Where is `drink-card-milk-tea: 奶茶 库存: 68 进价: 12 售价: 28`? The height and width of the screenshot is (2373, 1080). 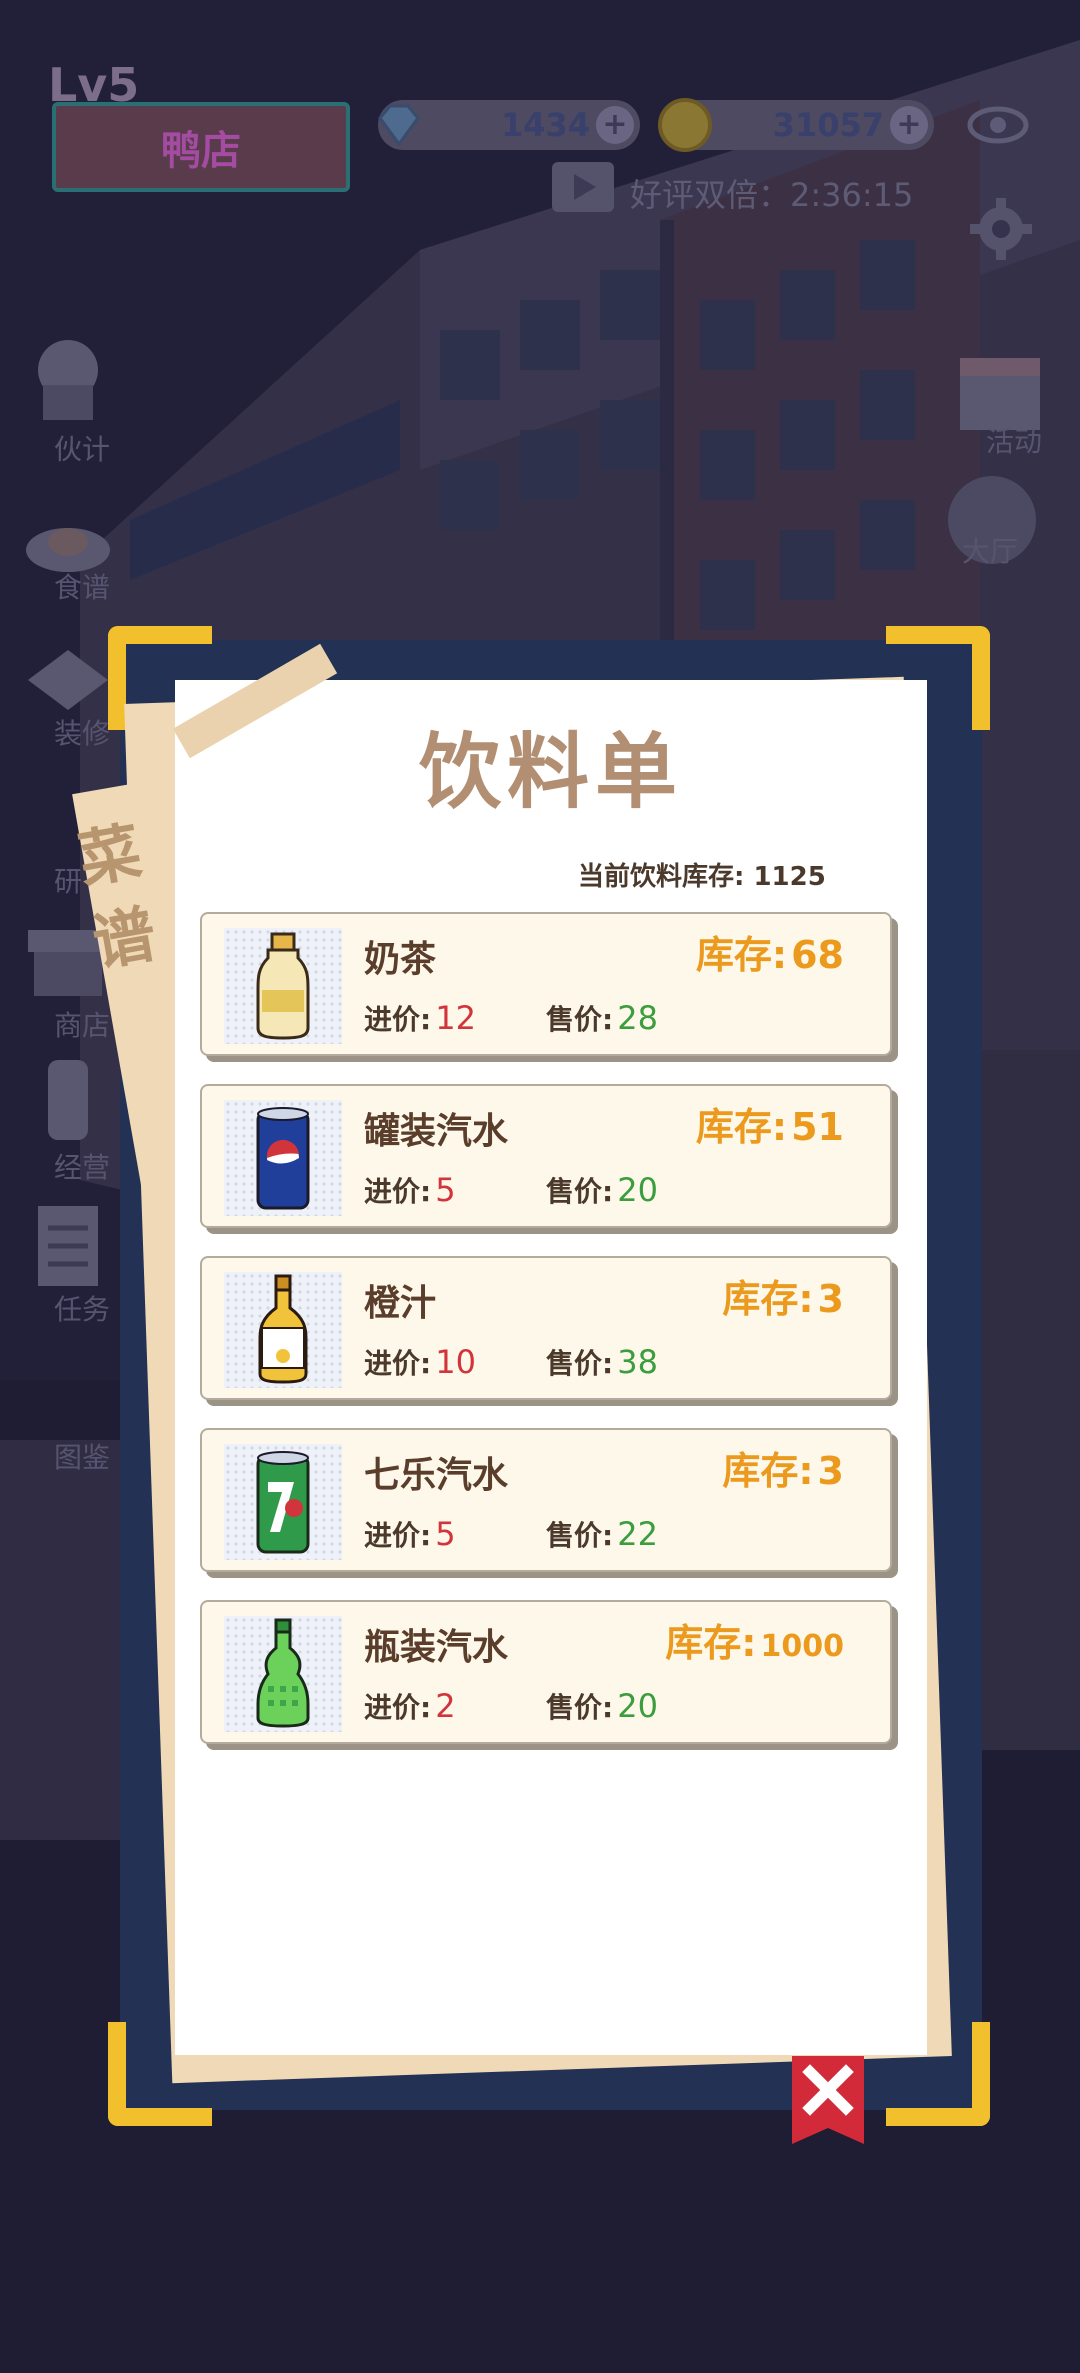 drink-card-milk-tea: 奶茶 库存: 68 进价: 12 售价: 28 is located at coordinates (546, 984).